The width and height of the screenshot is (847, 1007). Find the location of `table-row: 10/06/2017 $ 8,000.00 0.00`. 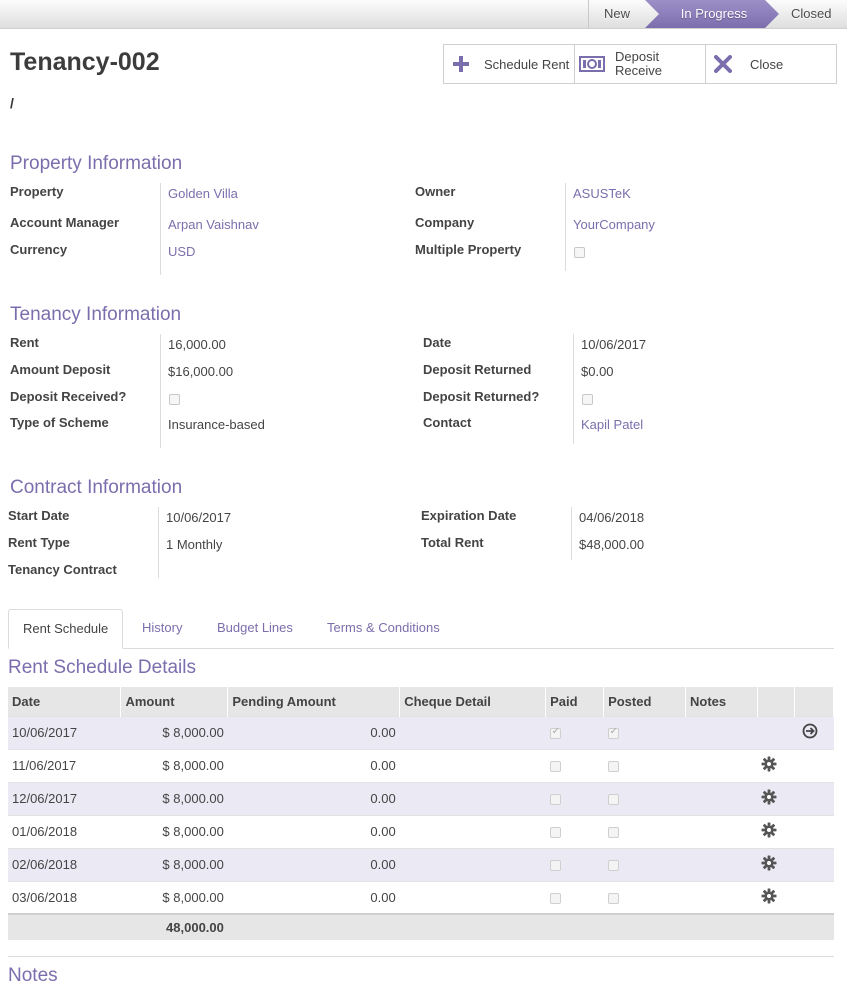

table-row: 10/06/2017 $ 8,000.00 0.00 is located at coordinates (421, 732).